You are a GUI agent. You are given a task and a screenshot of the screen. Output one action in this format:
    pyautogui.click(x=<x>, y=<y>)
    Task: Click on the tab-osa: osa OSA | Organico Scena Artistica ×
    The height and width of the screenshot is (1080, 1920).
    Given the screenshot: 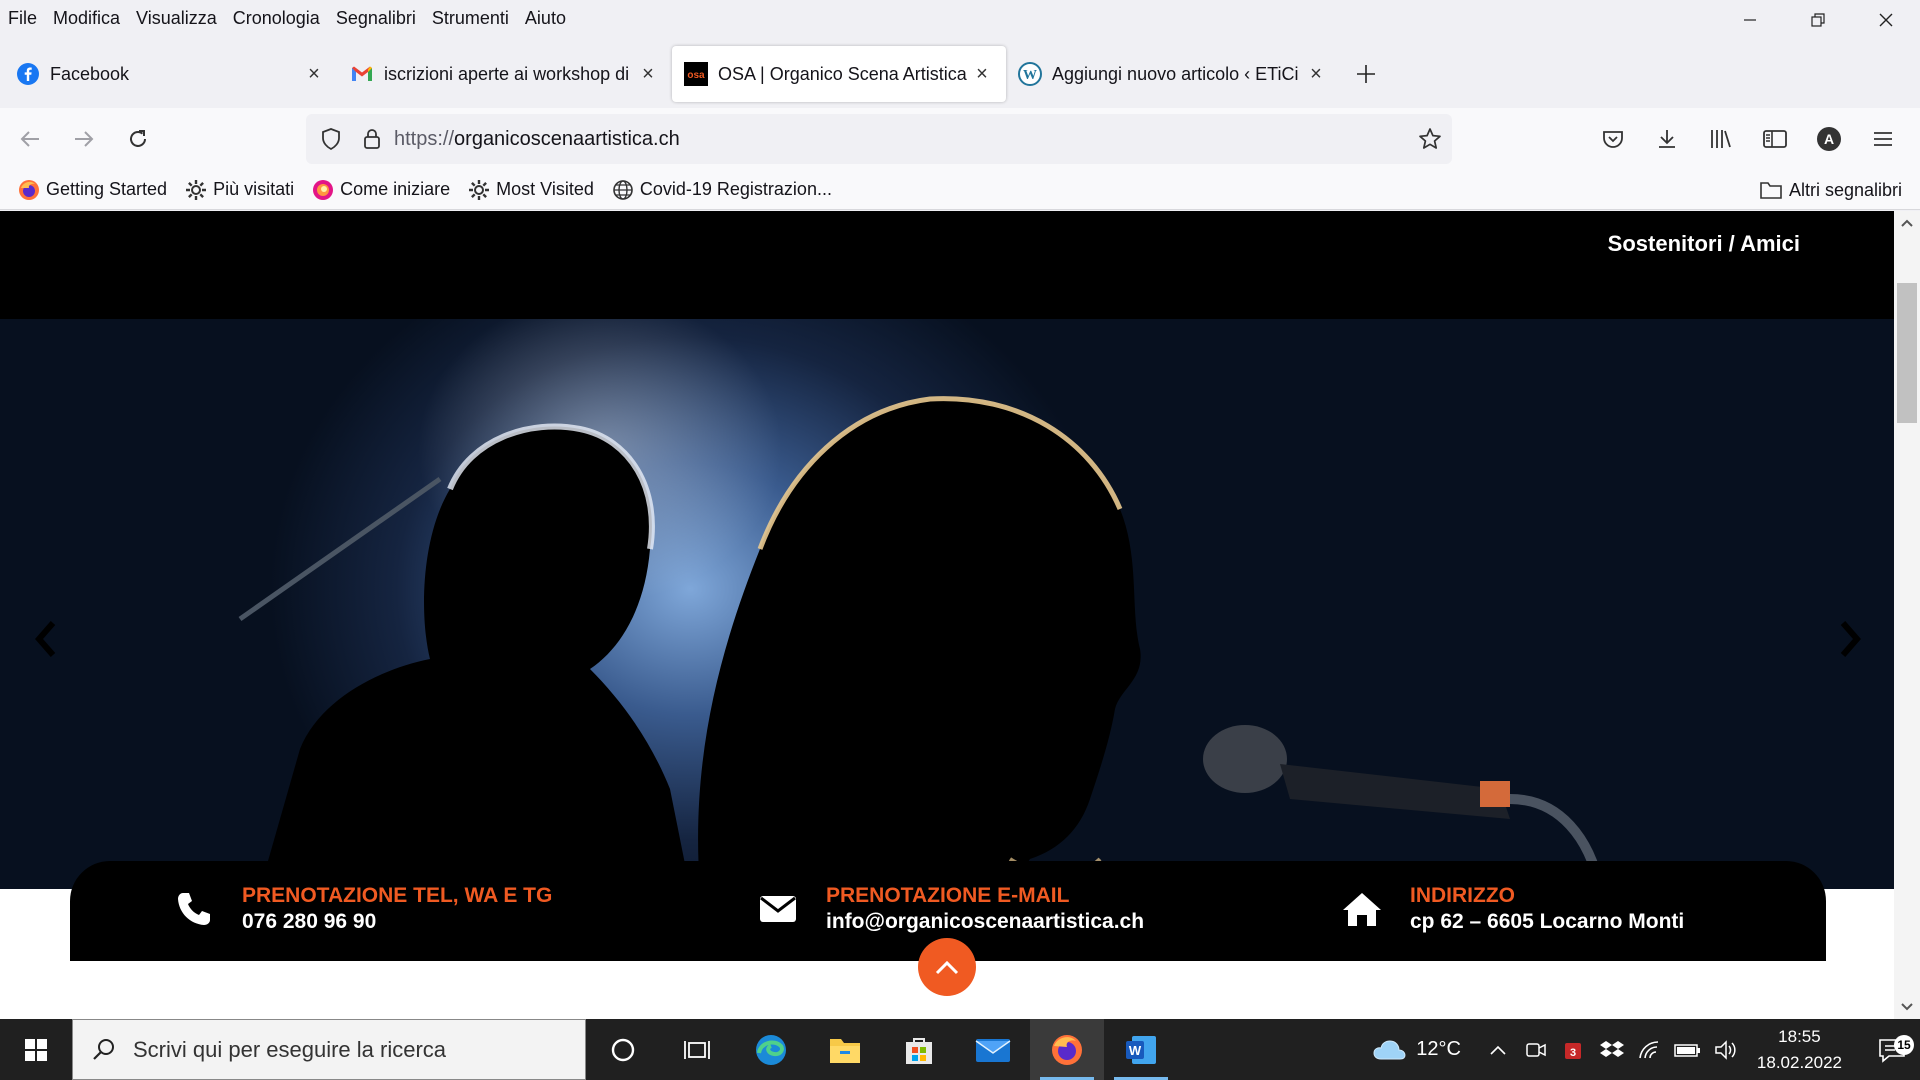 What is the action you would take?
    pyautogui.click(x=839, y=74)
    